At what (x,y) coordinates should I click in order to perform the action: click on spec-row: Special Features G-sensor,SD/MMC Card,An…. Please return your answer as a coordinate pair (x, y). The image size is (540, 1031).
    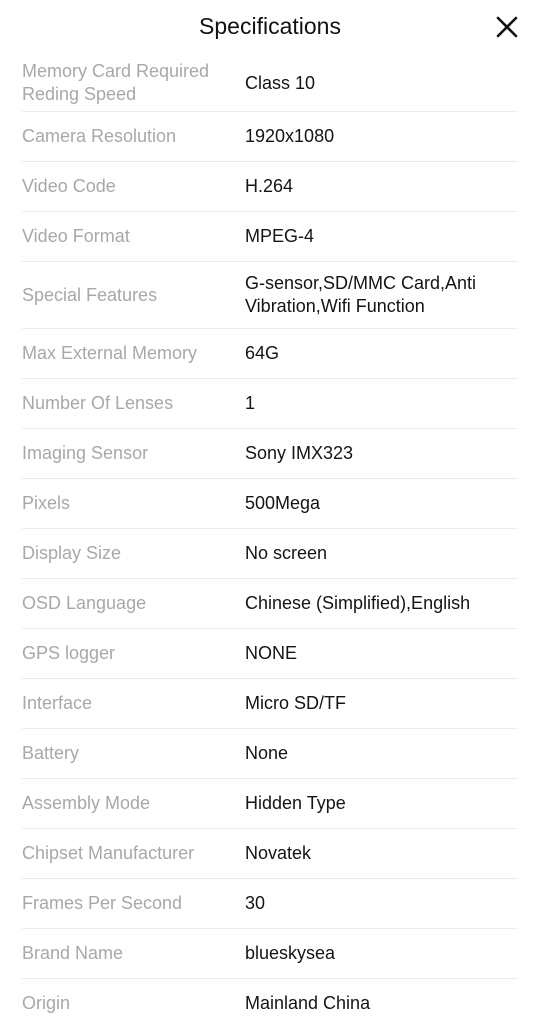
    Looking at the image, I should click on (270, 295).